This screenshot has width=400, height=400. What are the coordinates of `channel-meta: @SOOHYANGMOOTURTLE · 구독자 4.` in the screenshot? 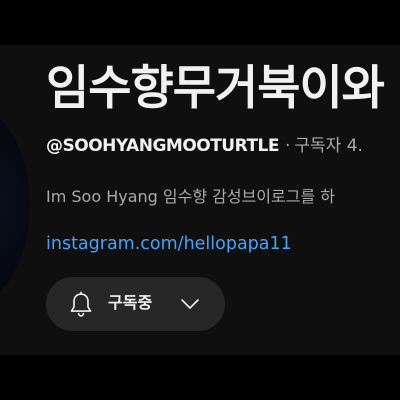 It's located at (204, 146).